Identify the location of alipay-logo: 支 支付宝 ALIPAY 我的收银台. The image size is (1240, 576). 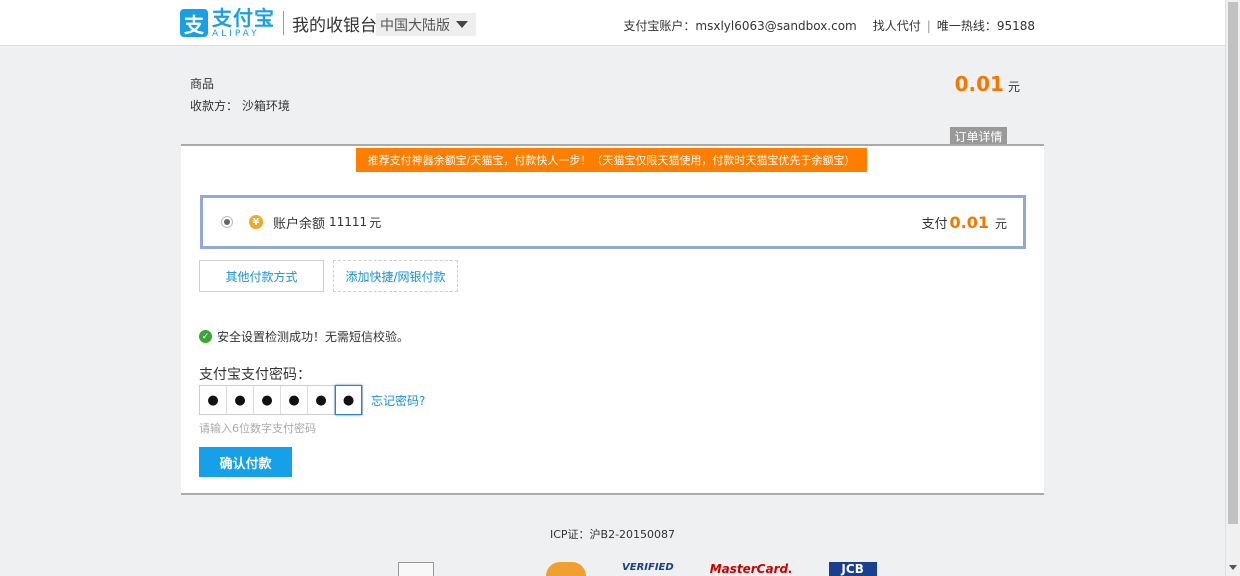
(278, 22).